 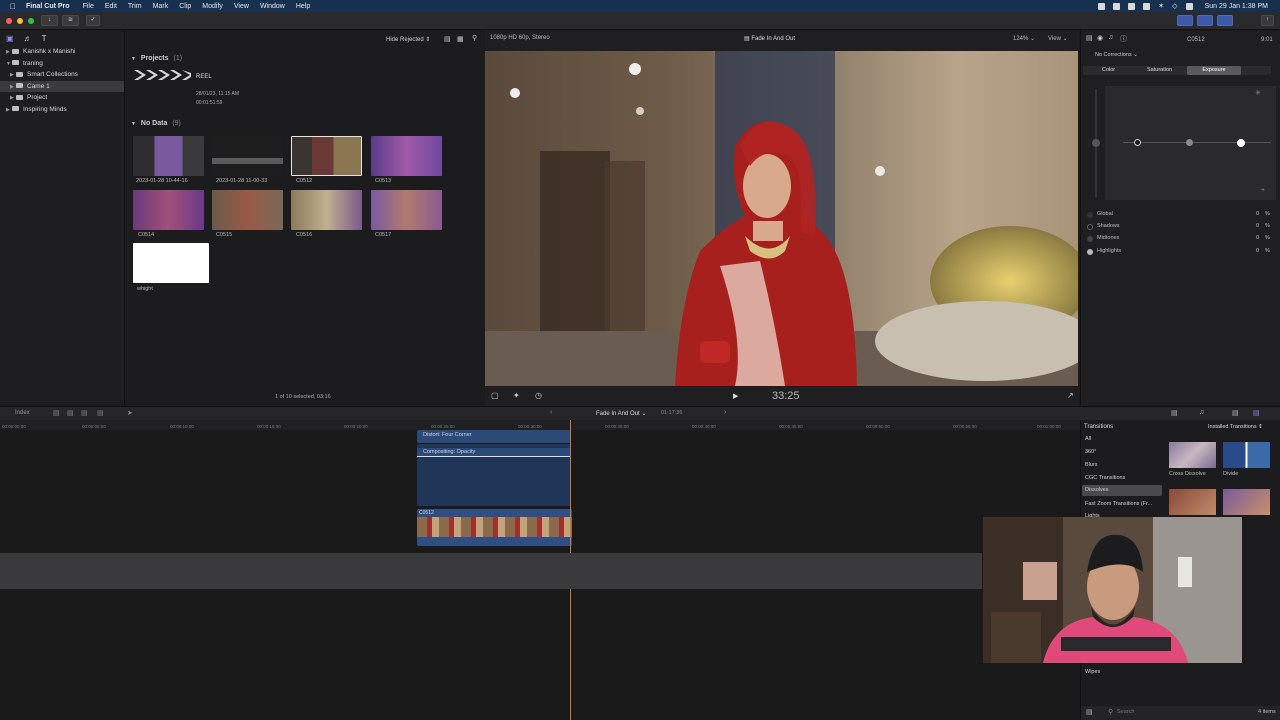 What do you see at coordinates (1201, 412) in the screenshot?
I see `headphones-icon: ♫` at bounding box center [1201, 412].